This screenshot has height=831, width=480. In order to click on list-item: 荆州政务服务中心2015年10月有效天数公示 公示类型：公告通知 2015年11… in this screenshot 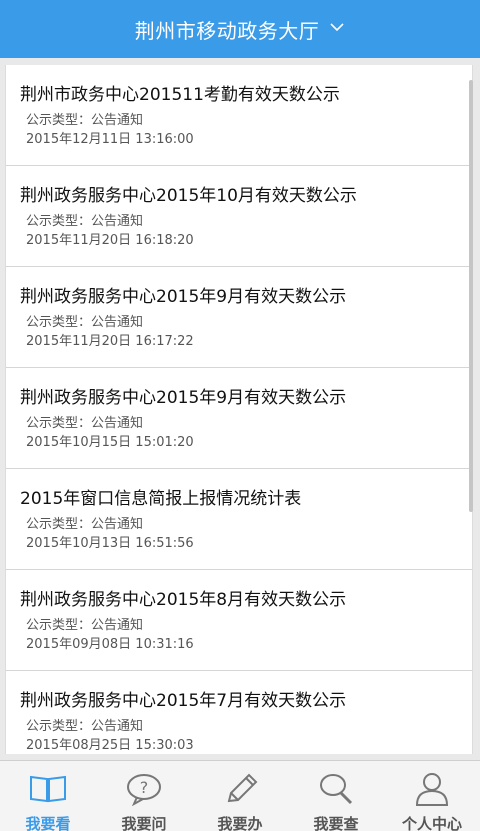, I will do `click(239, 216)`.